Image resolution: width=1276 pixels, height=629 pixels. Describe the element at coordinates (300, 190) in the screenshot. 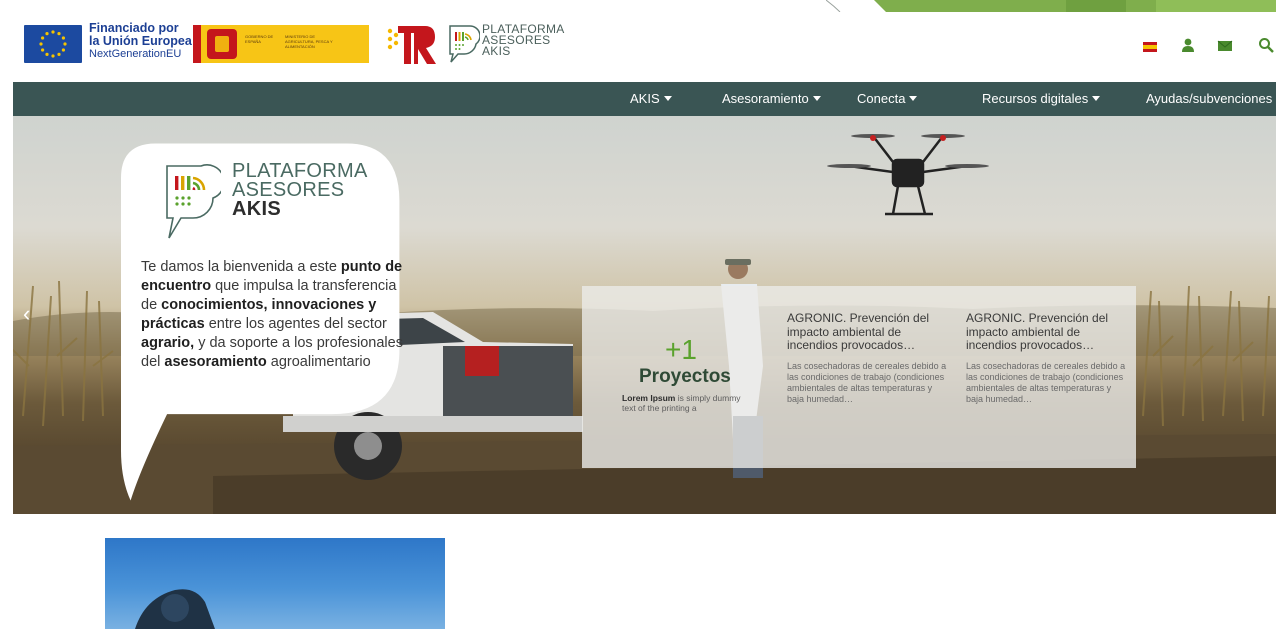

I see `hero-brand-title: PLATAFORMA ASESORES AKIS` at that location.